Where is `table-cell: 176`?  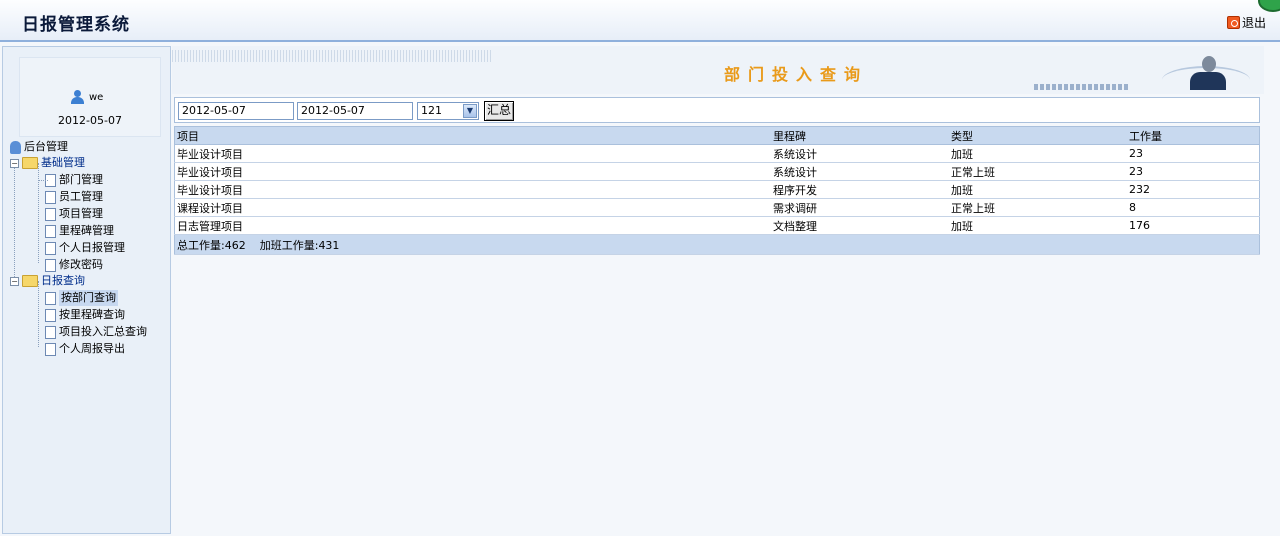 table-cell: 176 is located at coordinates (1193, 225).